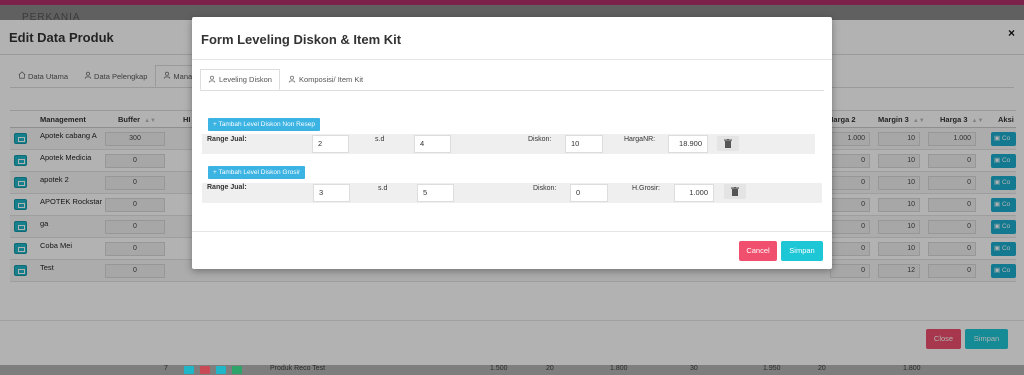  I want to click on cell-value: 1.950, so click(772, 368).